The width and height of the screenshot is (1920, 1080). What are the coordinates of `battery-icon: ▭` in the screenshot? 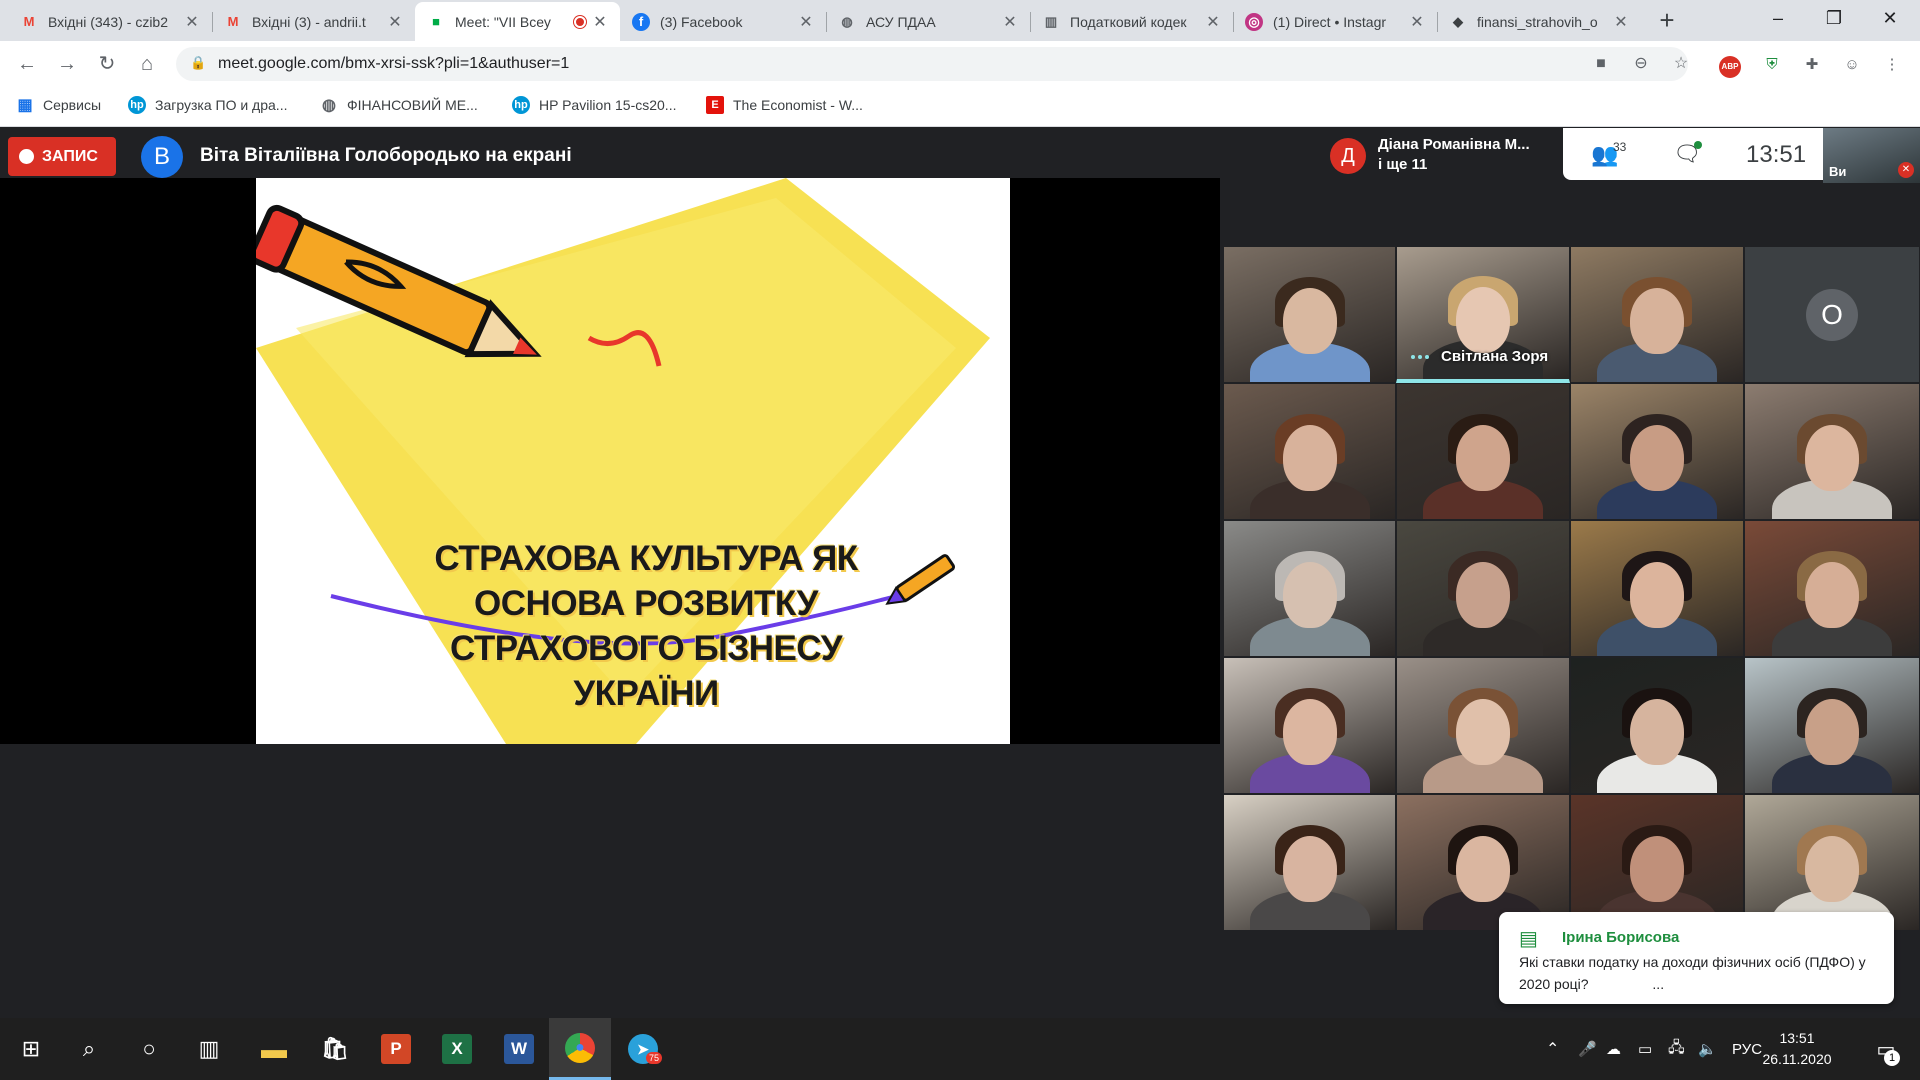 It's located at (1645, 1049).